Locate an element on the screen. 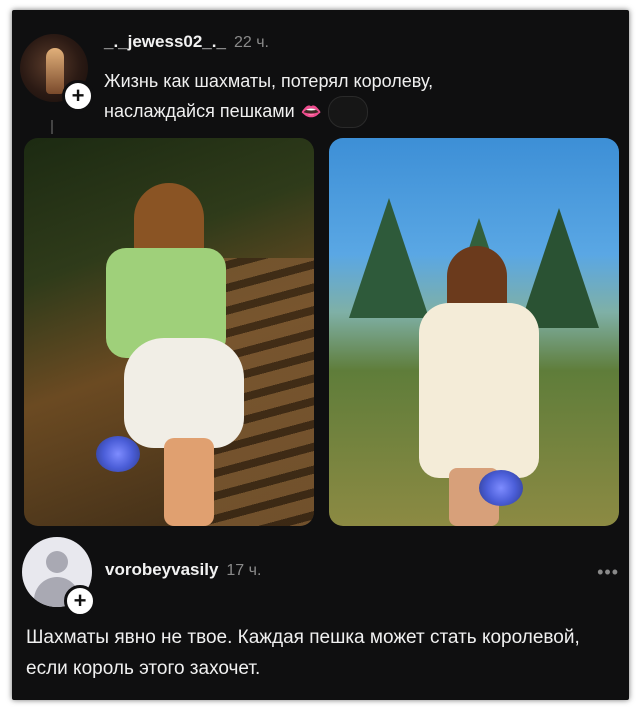 This screenshot has width=640, height=711. comment2-time: 17 ч. is located at coordinates (244, 570).